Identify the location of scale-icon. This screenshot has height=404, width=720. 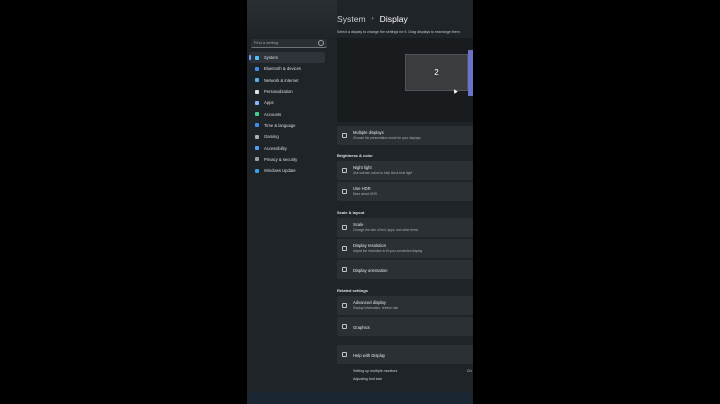
(344, 227).